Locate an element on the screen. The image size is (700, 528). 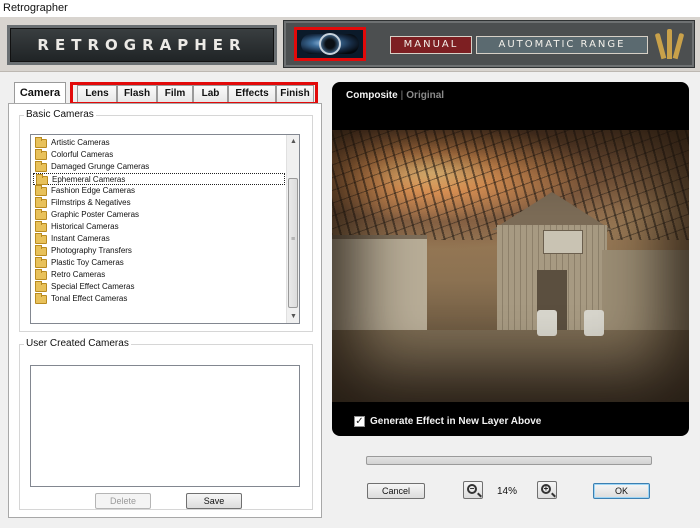
zoom-out-icon: − is located at coordinates (472, 489).